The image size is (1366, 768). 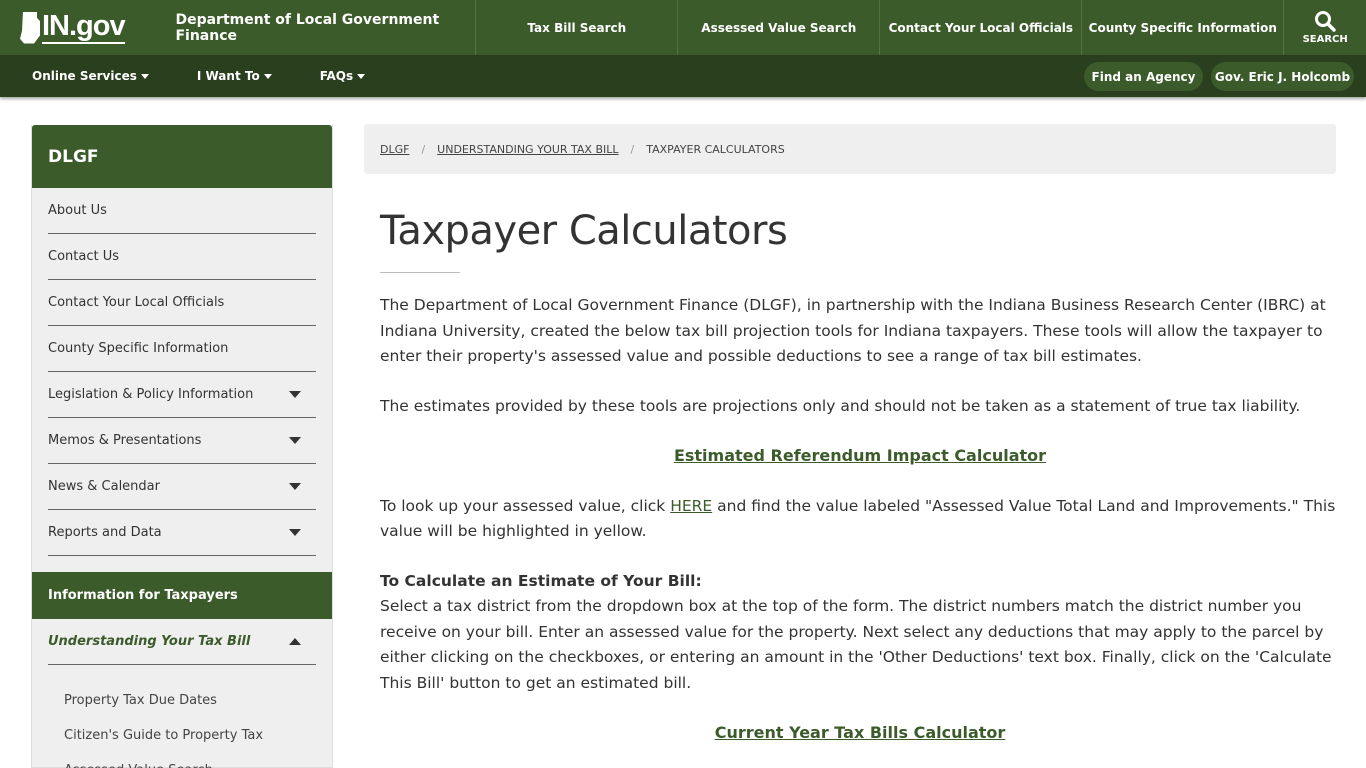 What do you see at coordinates (182, 156) in the screenshot?
I see `sidebar-title: DLGF` at bounding box center [182, 156].